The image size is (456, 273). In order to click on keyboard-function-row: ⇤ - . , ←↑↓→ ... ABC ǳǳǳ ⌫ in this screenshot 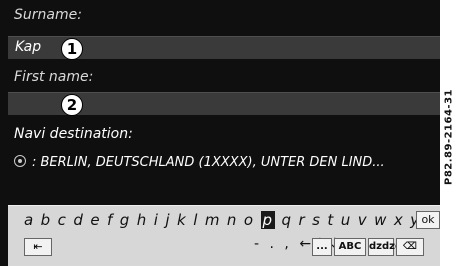, I will do `click(224, 249)`.